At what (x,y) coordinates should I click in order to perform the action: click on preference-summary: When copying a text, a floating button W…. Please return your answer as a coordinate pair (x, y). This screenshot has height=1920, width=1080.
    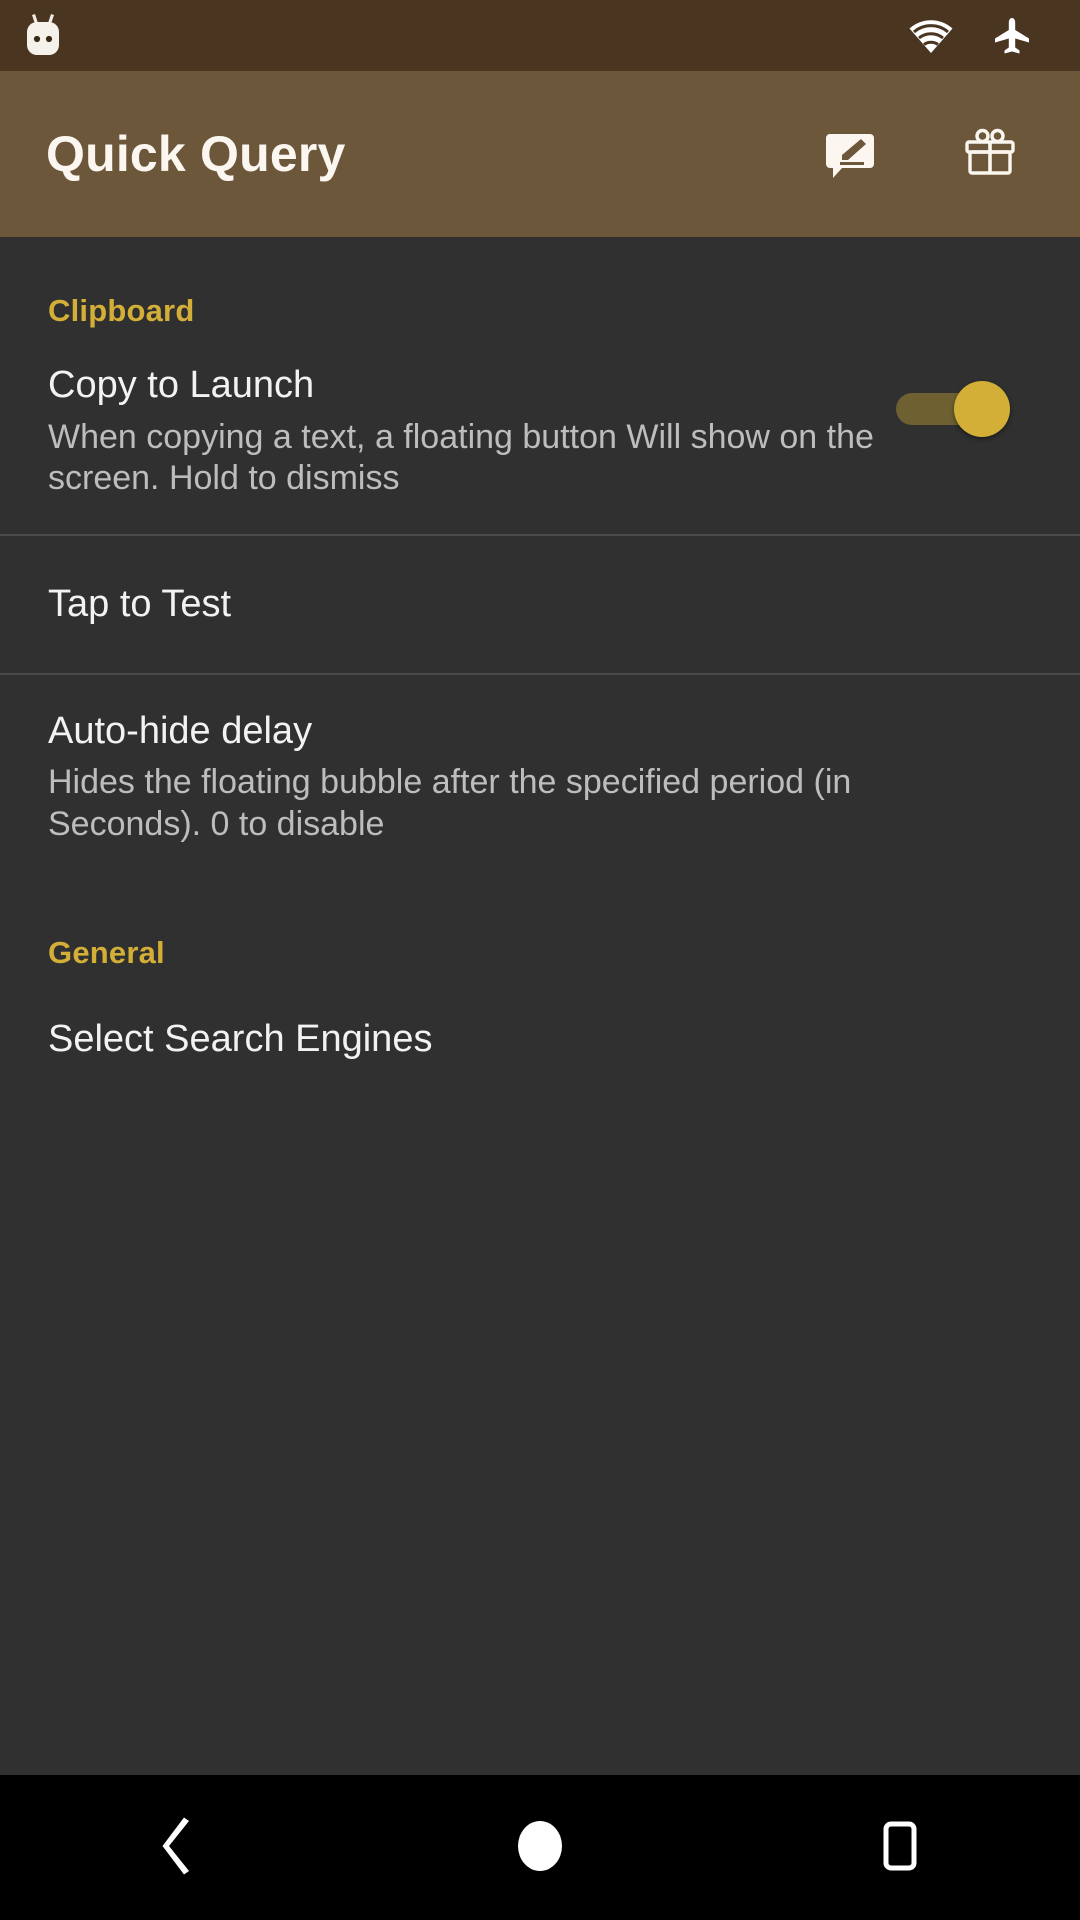
    Looking at the image, I should click on (461, 457).